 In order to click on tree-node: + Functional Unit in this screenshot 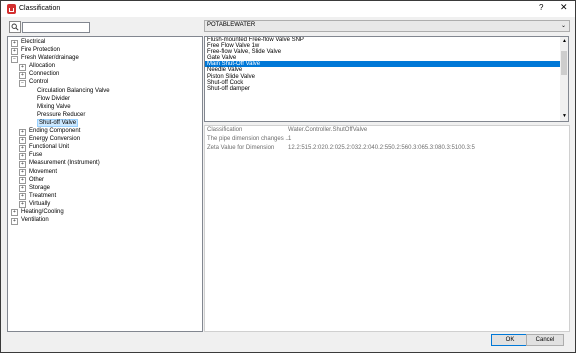, I will do `click(105, 147)`.